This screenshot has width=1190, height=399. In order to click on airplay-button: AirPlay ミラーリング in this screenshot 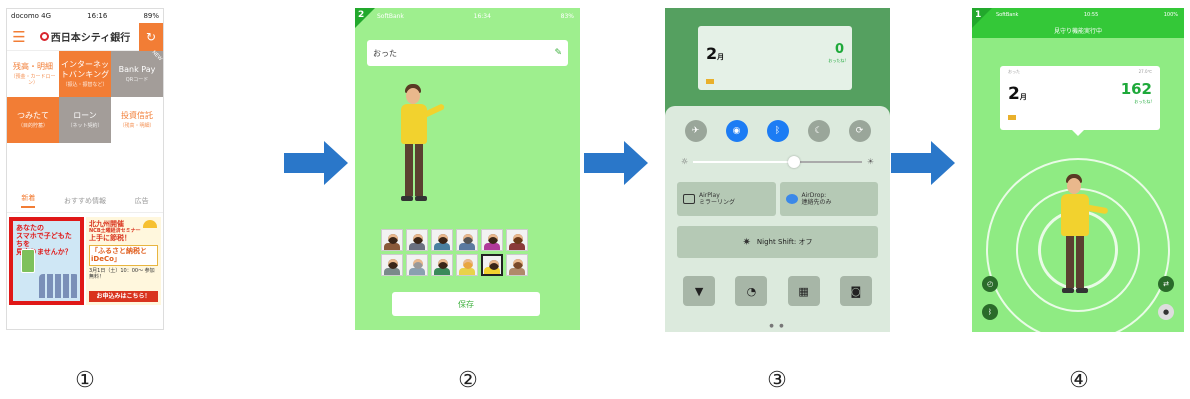, I will do `click(726, 199)`.